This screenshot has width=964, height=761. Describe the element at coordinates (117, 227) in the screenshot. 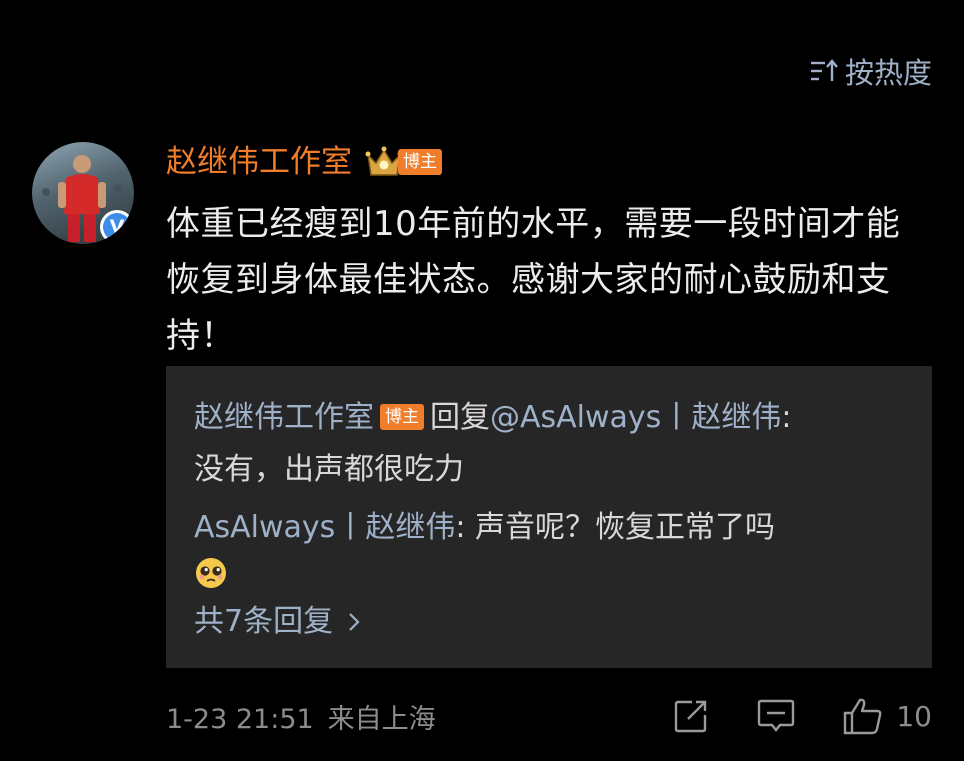

I see `verified-icon: V` at that location.